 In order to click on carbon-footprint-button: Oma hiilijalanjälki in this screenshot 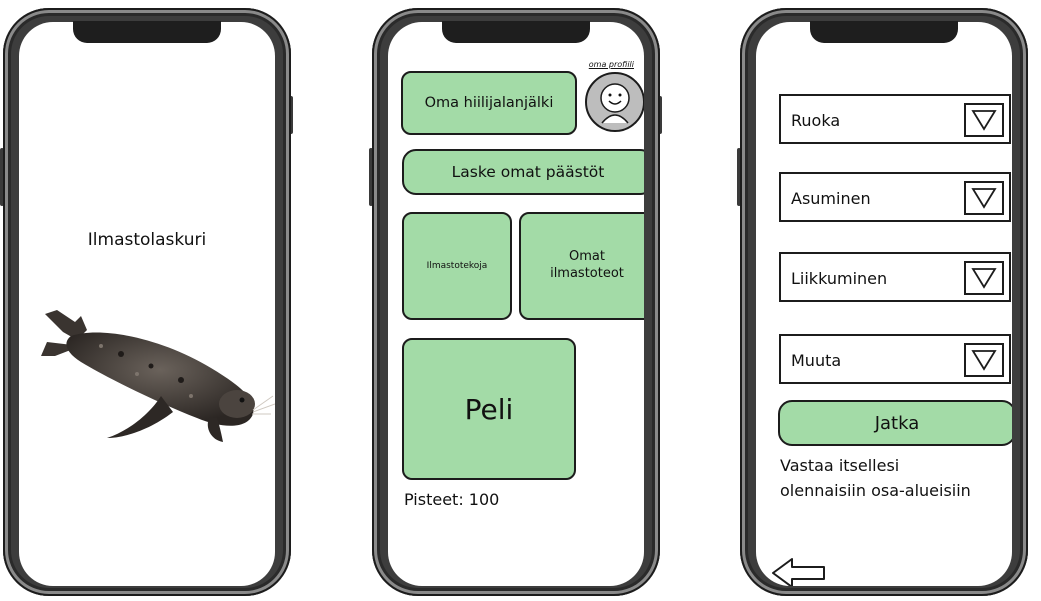, I will do `click(489, 103)`.